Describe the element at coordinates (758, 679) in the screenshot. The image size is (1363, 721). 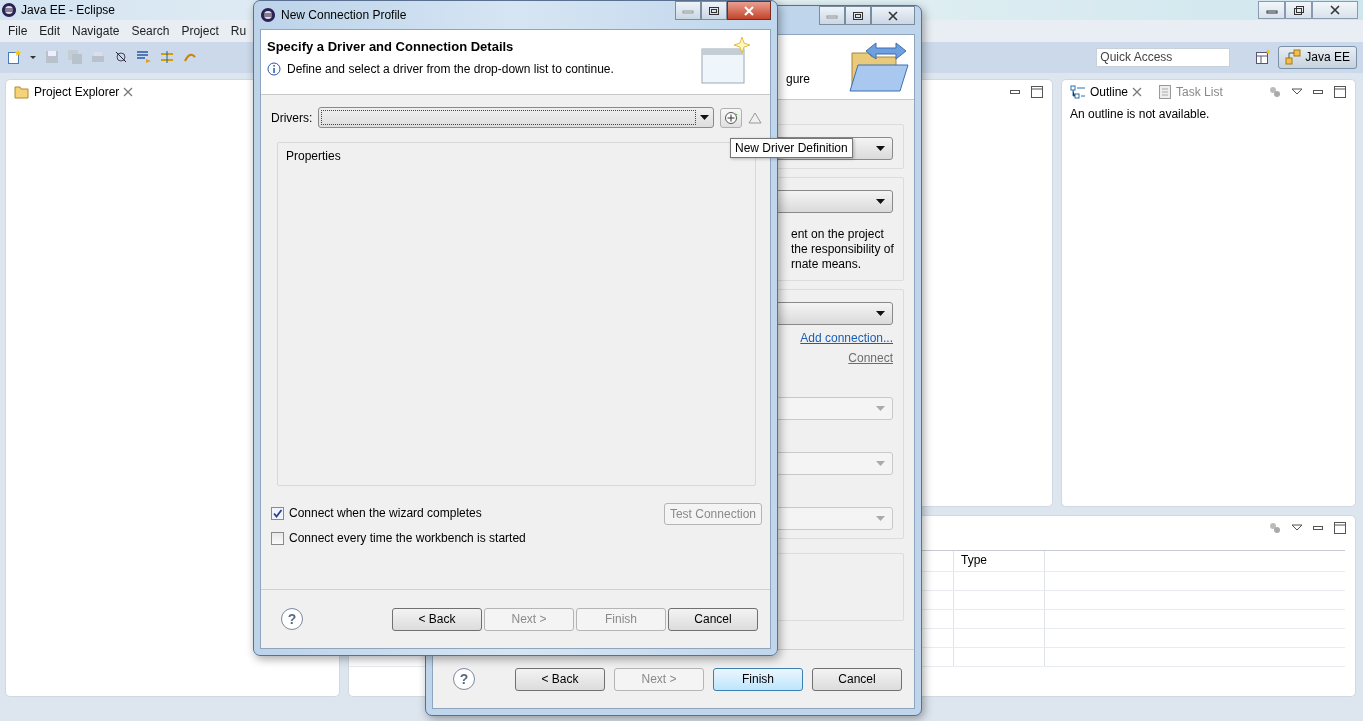
I see `wizard-button: Finish` at that location.